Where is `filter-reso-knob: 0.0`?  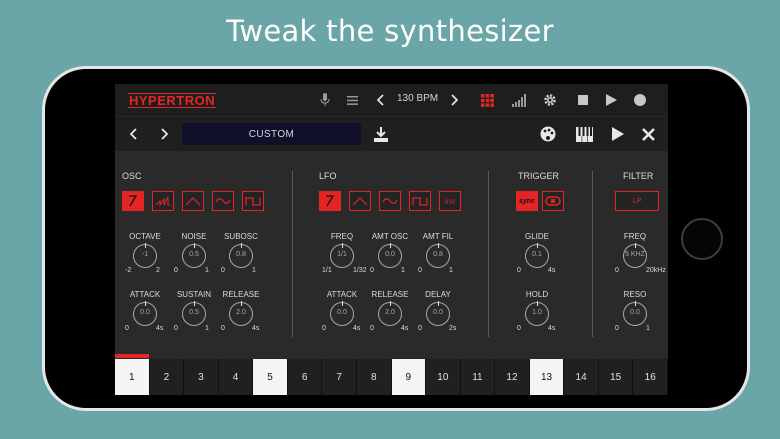
filter-reso-knob: 0.0 is located at coordinates (635, 313).